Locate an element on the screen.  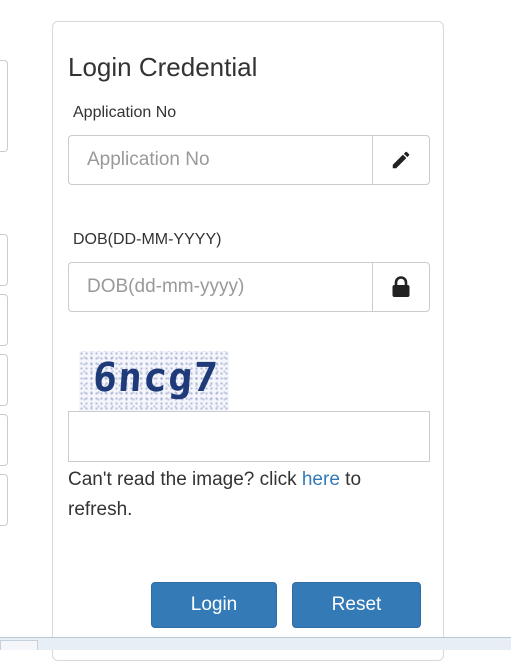
card-title: Login Credential is located at coordinates (163, 67).